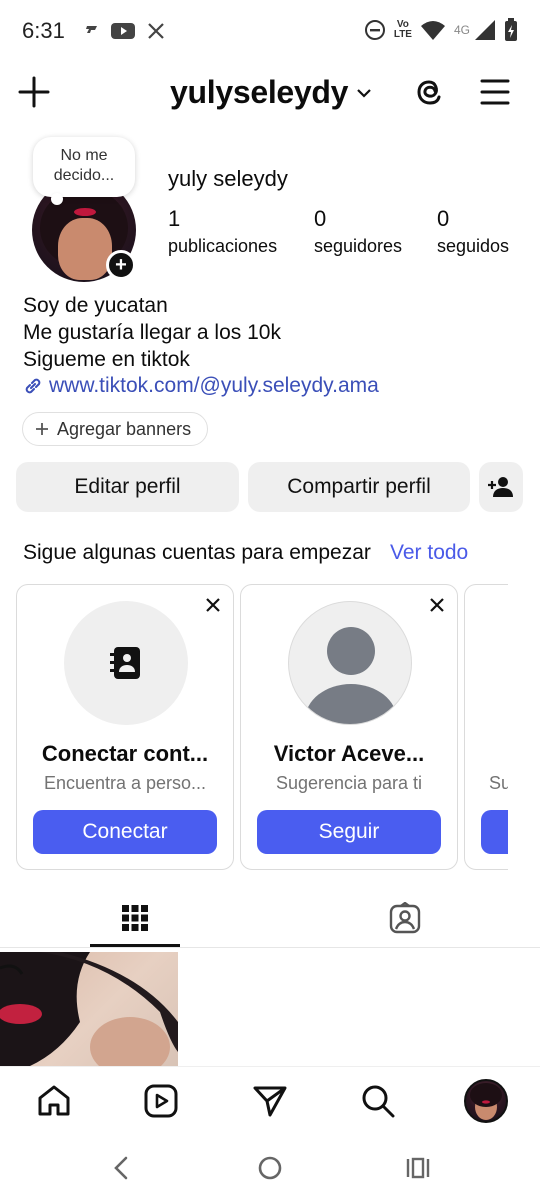 This screenshot has height=1200, width=540. Describe the element at coordinates (349, 783) in the screenshot. I see `suggestion-subtitle: Sugerencia para ti` at that location.